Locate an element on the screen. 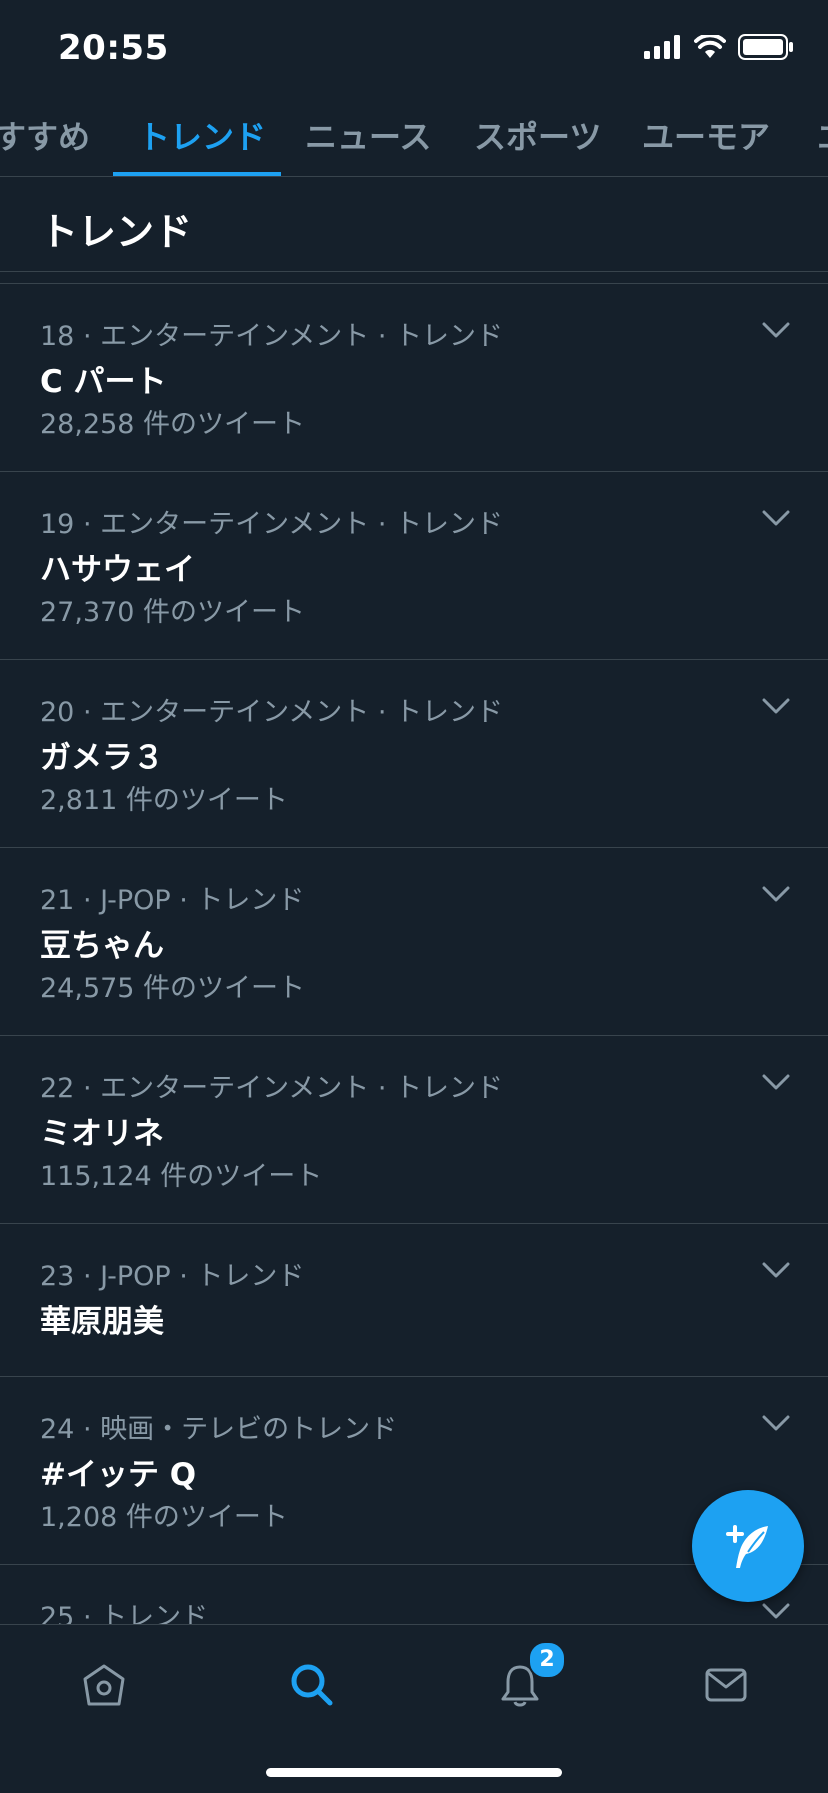  tab-sports: スポーツ is located at coordinates (537, 135).